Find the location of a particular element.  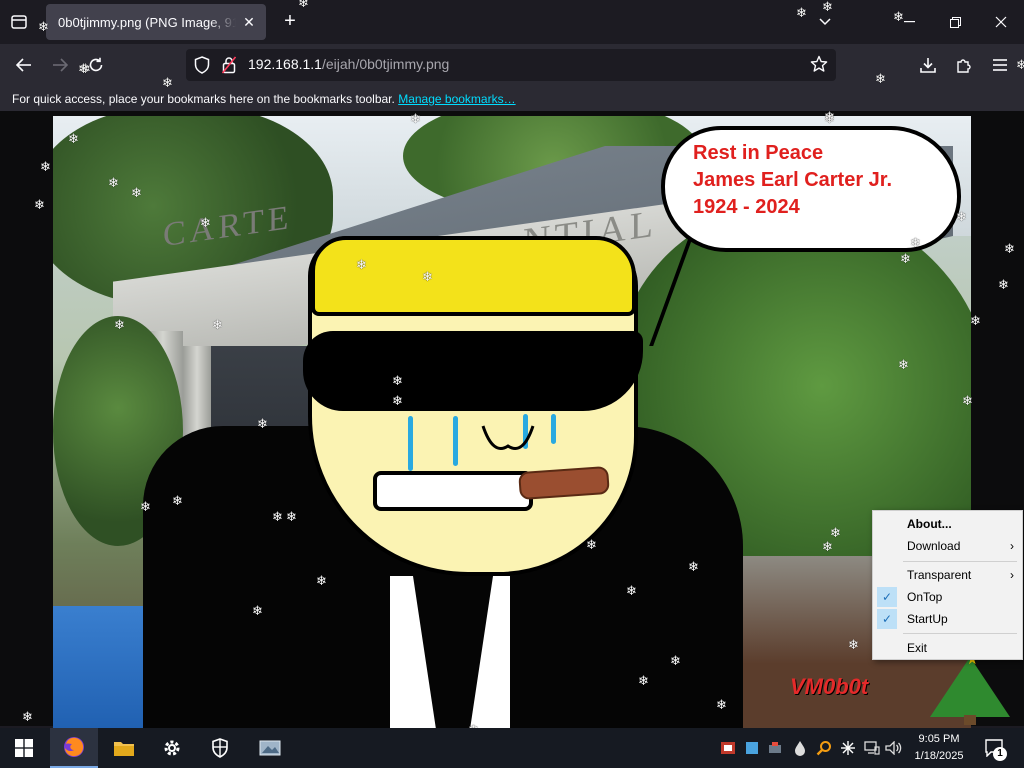

security-shield-icon is located at coordinates (220, 748).